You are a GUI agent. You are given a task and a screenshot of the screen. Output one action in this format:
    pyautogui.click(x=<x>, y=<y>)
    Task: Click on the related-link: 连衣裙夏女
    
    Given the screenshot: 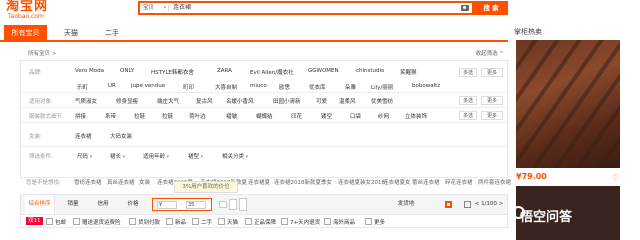 What is the action you would take?
    pyautogui.click(x=397, y=182)
    